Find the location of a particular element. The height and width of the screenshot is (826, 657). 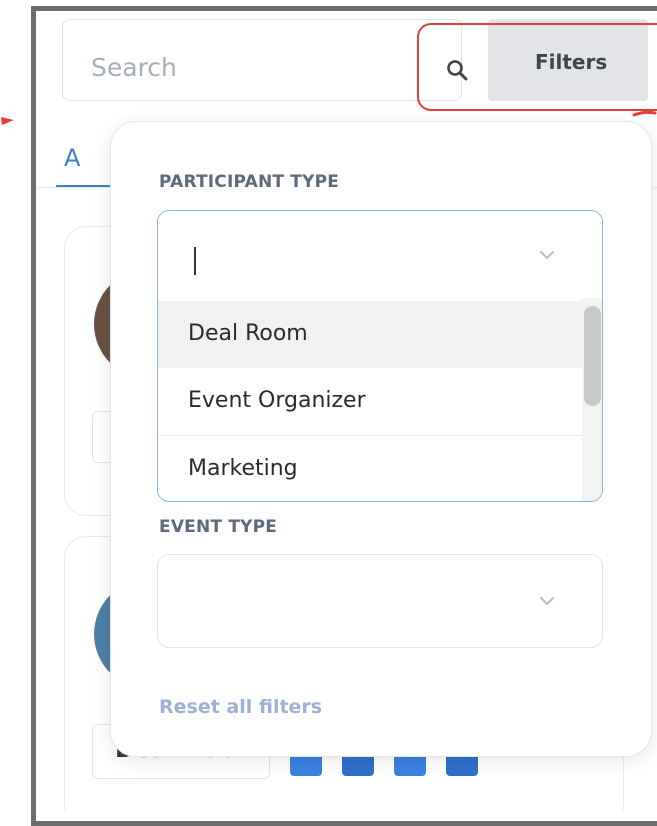

option-label: Event Organizer is located at coordinates (277, 400).